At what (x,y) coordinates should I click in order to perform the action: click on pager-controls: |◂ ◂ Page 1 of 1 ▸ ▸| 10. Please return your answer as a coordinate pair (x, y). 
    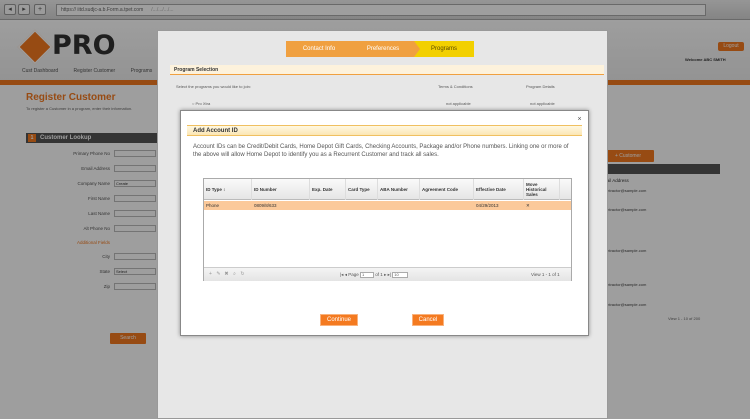
    Looking at the image, I should click on (374, 274).